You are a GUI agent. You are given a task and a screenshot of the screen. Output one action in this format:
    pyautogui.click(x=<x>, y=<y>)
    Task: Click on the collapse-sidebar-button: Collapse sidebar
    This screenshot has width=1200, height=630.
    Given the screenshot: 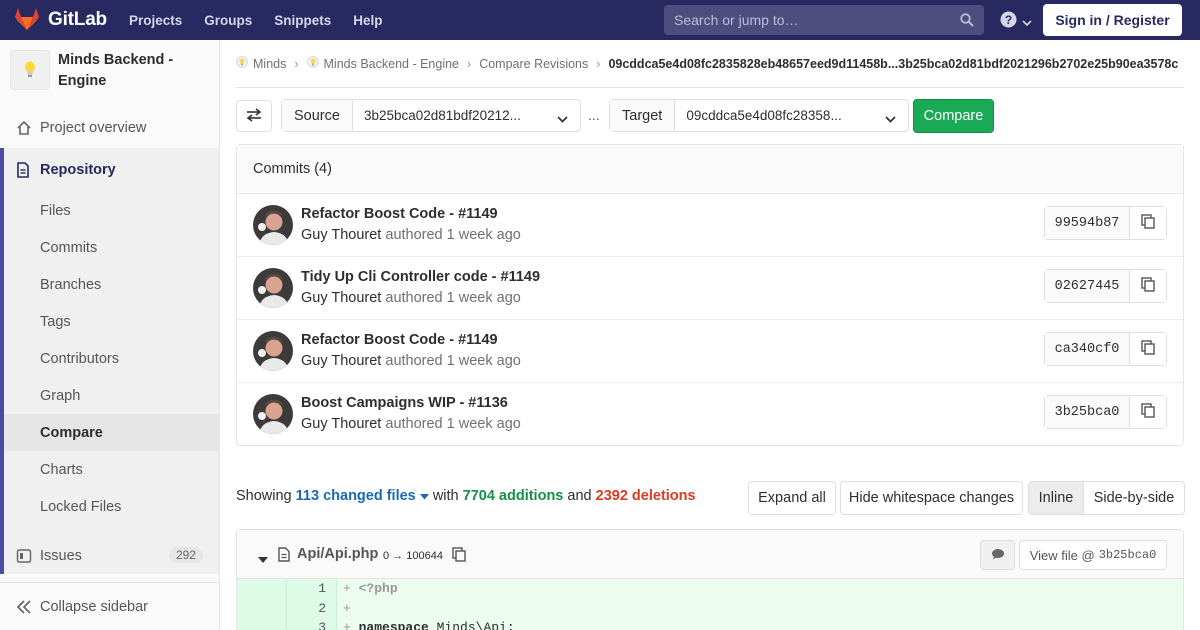 What is the action you would take?
    pyautogui.click(x=109, y=606)
    